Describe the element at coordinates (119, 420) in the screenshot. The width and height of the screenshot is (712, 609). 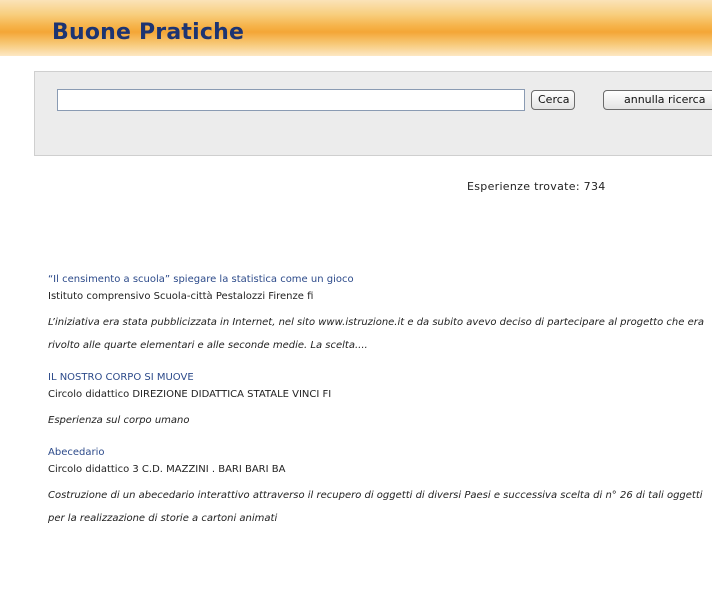
I see `result-description: Esperienza sul corpo umano` at that location.